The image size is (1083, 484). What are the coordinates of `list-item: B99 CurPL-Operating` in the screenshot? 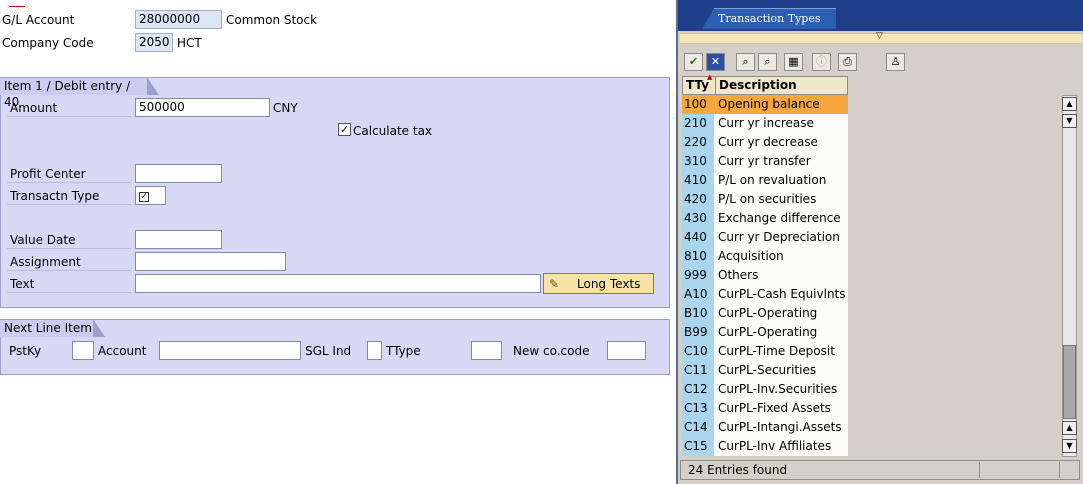 It's located at (765, 332).